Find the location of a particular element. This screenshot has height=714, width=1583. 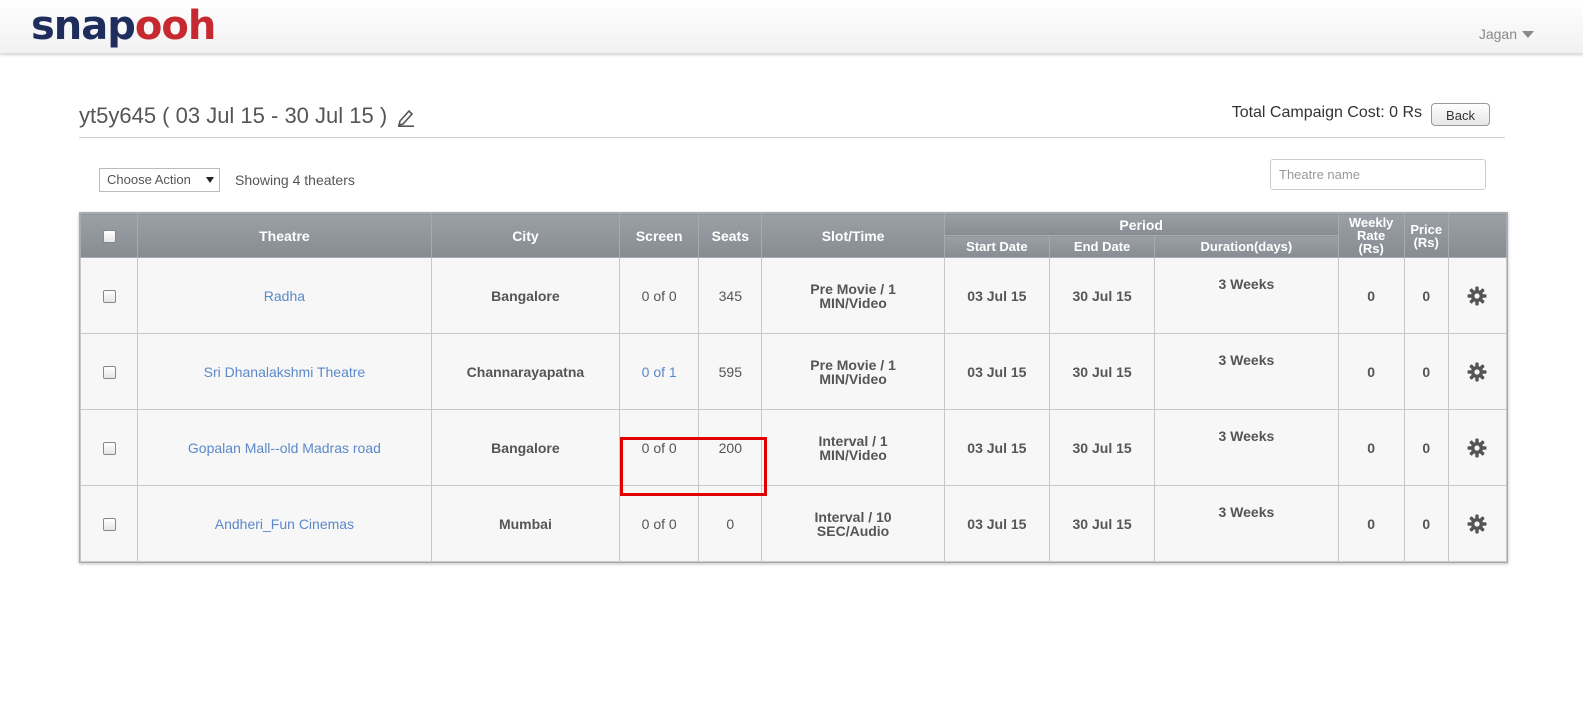

choose-action-label: Choose Action is located at coordinates (149, 179).